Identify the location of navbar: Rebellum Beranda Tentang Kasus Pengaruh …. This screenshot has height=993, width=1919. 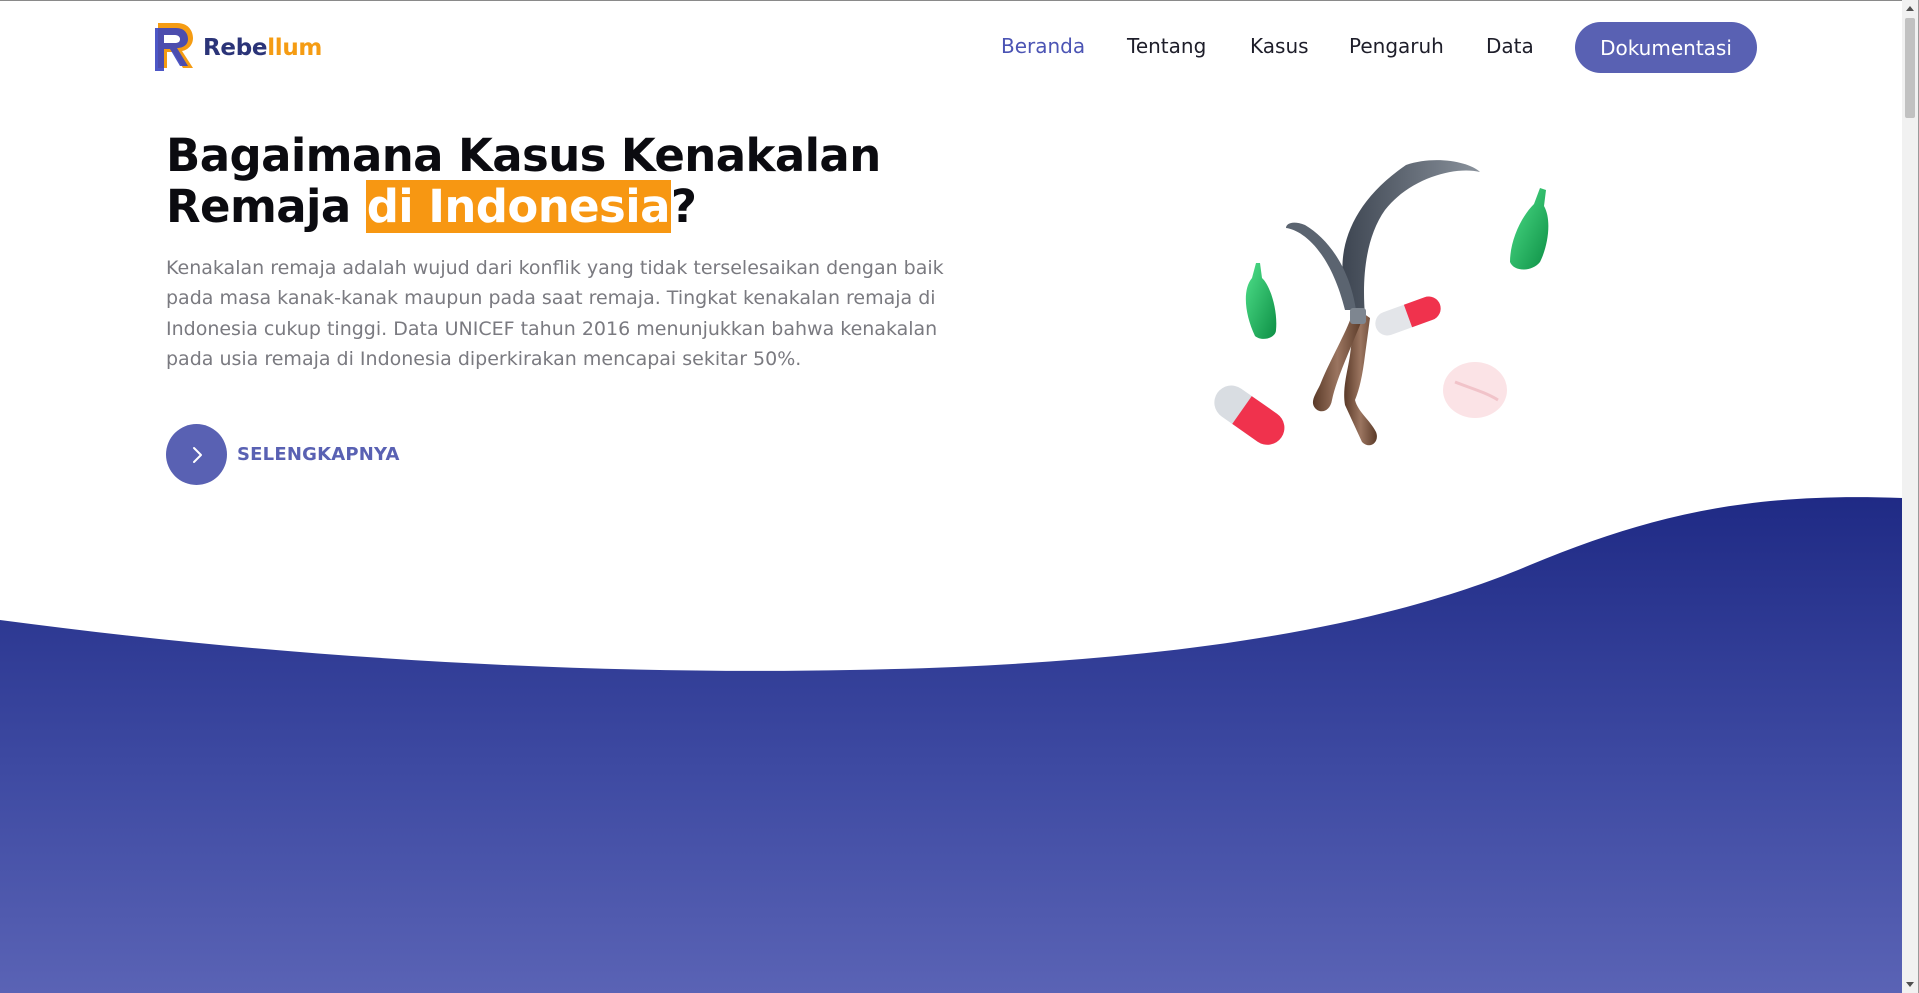
(950, 48).